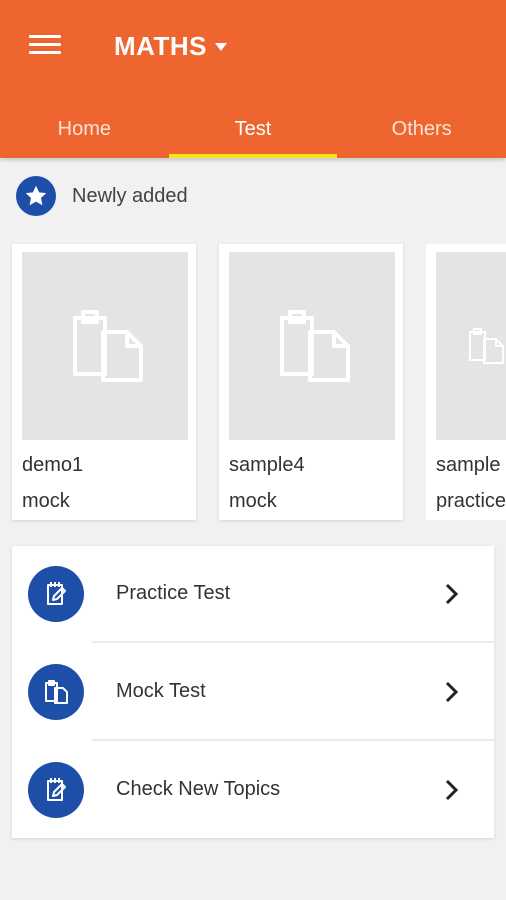 Image resolution: width=506 pixels, height=900 pixels. Describe the element at coordinates (198, 789) in the screenshot. I see `check-new-topics-label: Check New Topics` at that location.